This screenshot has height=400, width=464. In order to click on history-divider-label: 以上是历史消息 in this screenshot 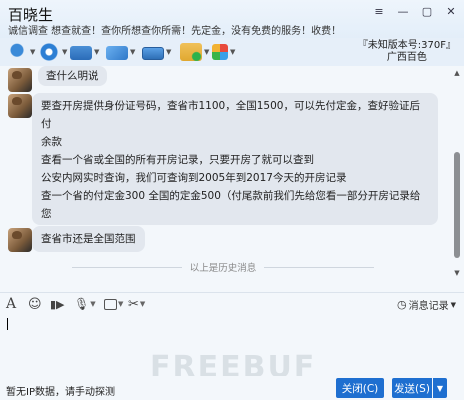, I will do `click(223, 268)`.